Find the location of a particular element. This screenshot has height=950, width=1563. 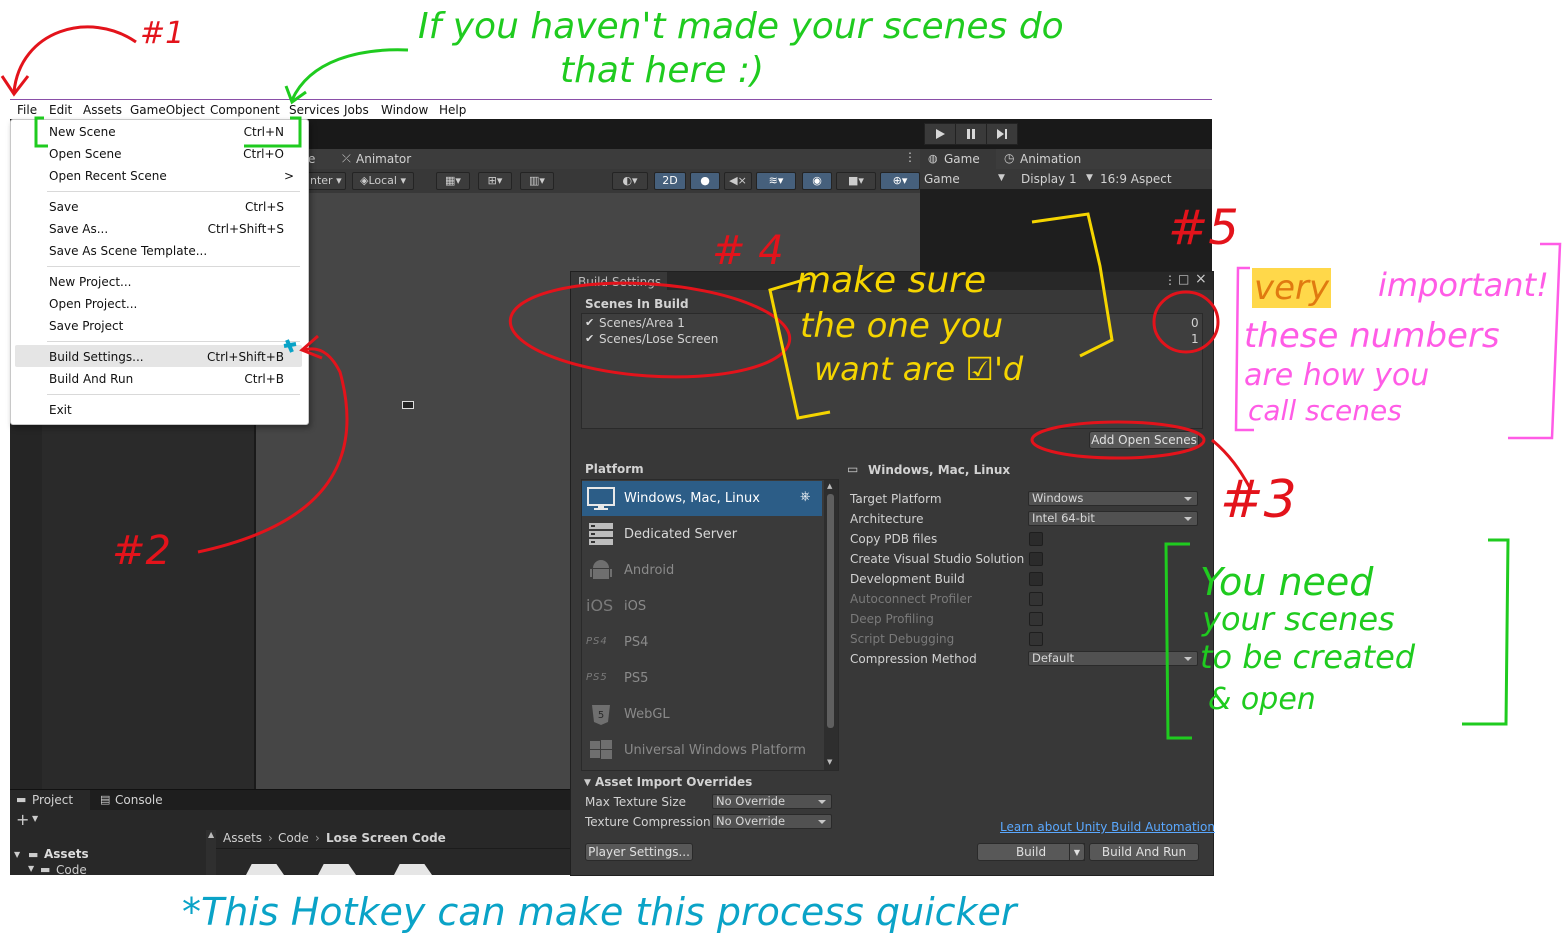

annotation-yellow-line2: the one you is located at coordinates (902, 326).